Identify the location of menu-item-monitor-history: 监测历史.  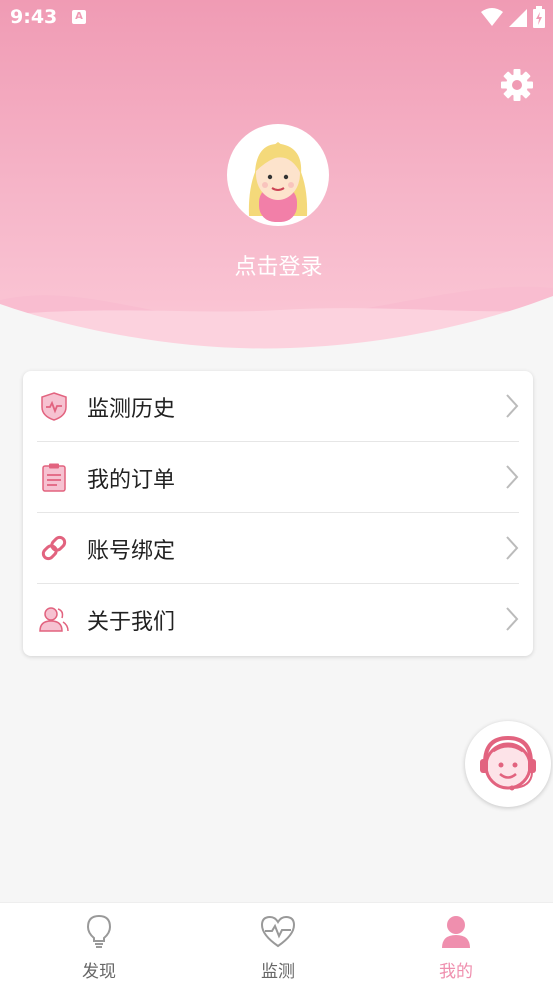
(278, 406).